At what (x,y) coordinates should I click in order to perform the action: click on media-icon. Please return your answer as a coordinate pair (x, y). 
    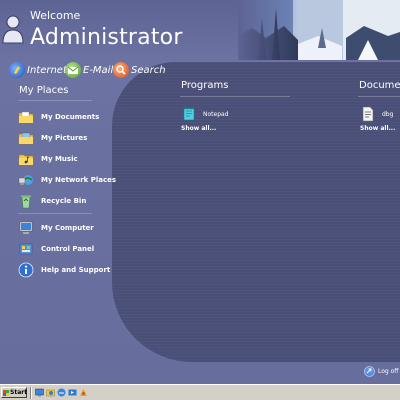
    Looking at the image, I should click on (72, 392).